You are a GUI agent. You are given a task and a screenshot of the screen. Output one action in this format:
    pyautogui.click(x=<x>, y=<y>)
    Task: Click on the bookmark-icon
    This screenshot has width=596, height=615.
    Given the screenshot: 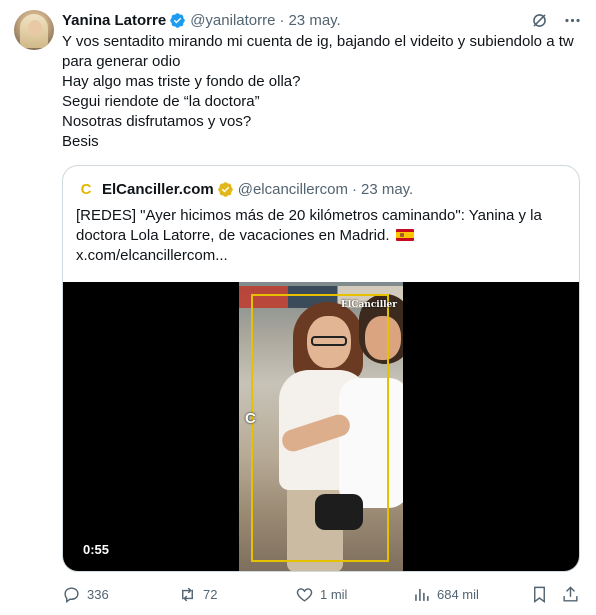 What is the action you would take?
    pyautogui.click(x=539, y=594)
    